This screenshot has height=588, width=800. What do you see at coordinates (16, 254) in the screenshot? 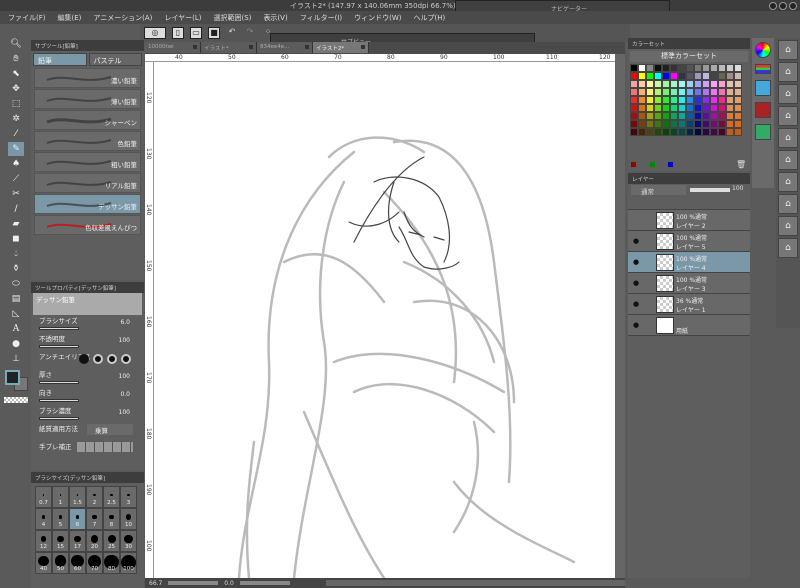
I see `fill-tool-icon: 💧︎` at bounding box center [16, 254].